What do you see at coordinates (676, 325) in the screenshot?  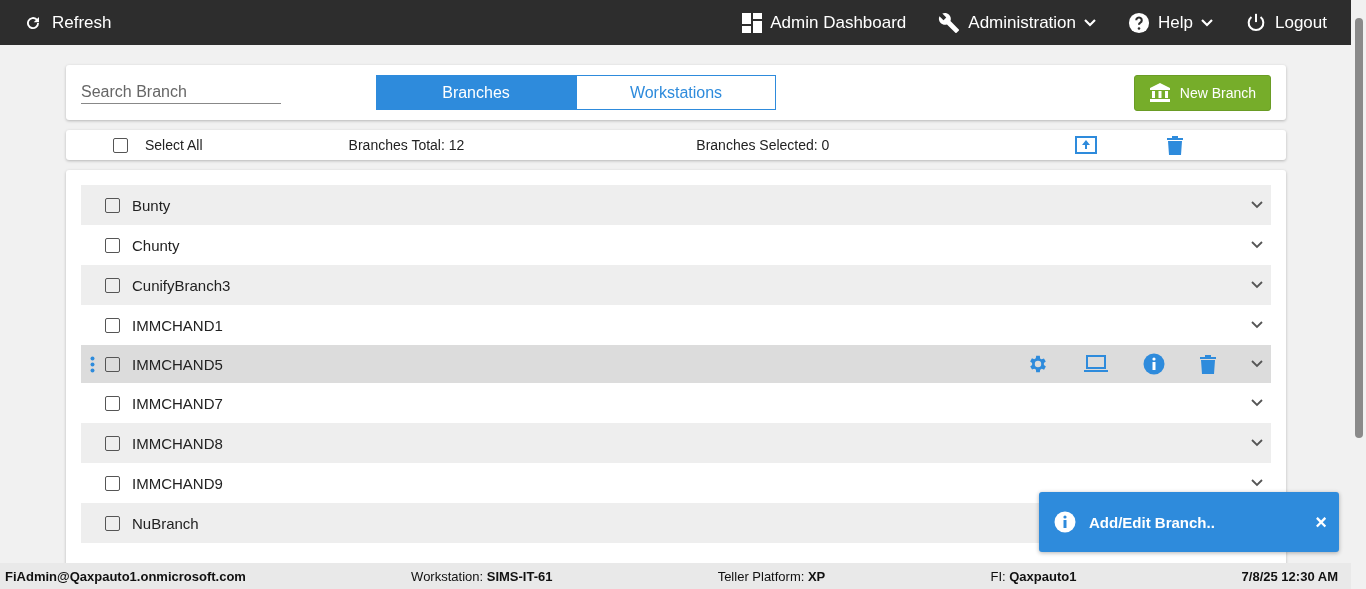 I see `branch-row: IMMCHAND1` at bounding box center [676, 325].